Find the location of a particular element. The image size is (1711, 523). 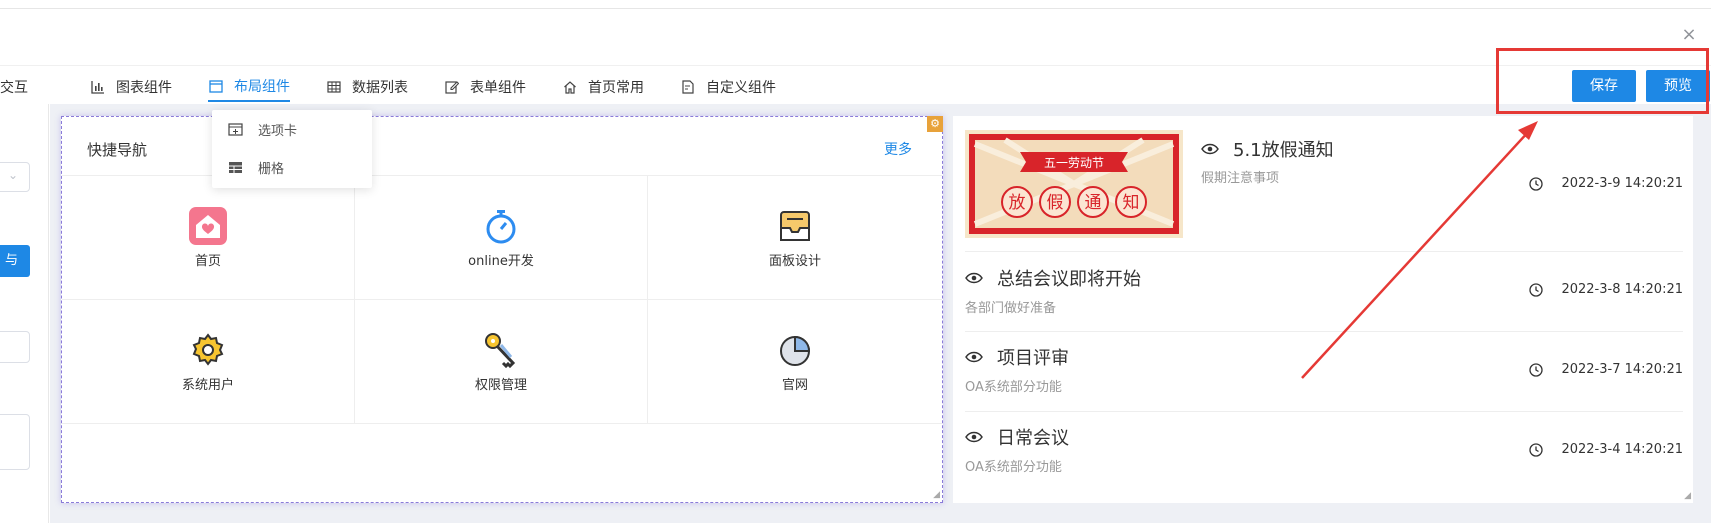

header-divider is located at coordinates (855, 65).